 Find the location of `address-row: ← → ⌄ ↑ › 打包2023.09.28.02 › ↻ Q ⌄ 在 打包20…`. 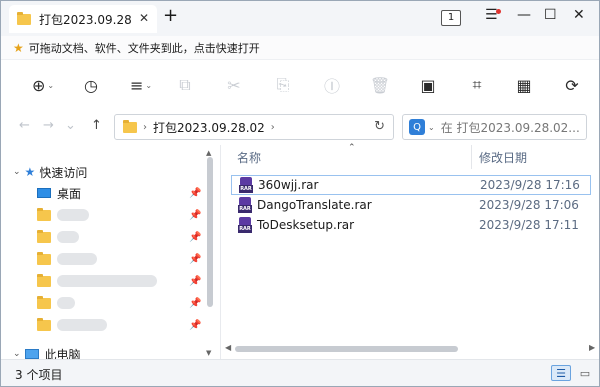

address-row: ← → ⌄ ↑ › 打包2023.09.28.02 › ↻ Q ⌄ 在 打包20… is located at coordinates (300, 127).